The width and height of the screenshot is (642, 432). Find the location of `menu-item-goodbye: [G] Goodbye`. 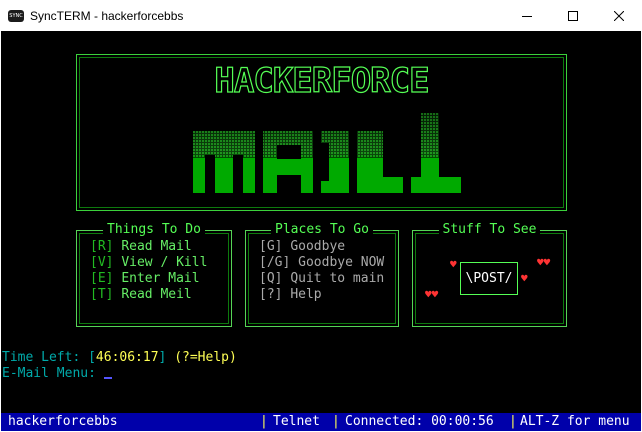

menu-item-goodbye: [G] Goodbye is located at coordinates (302, 247).